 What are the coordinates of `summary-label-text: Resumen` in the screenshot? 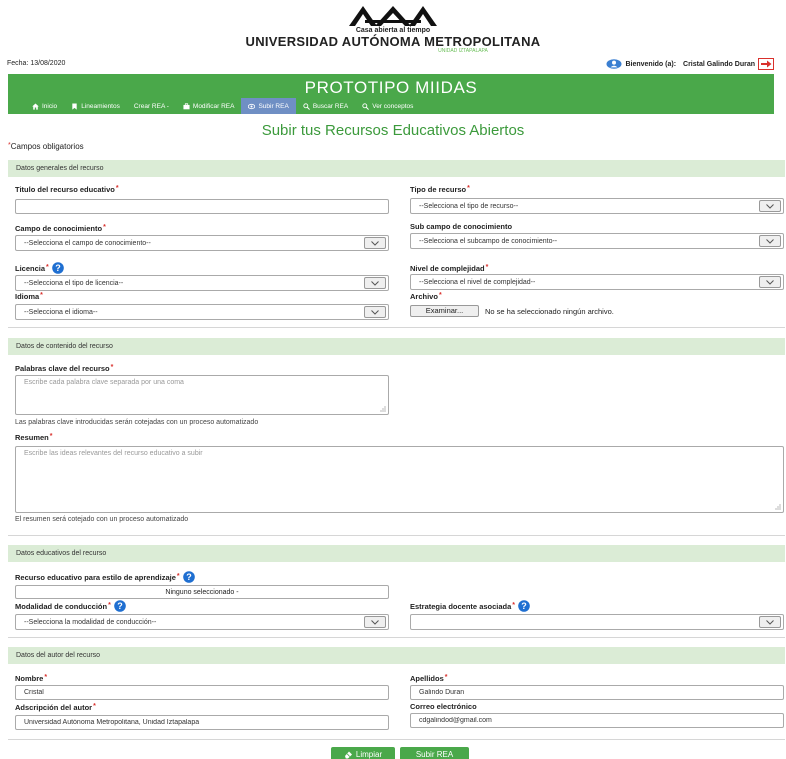 It's located at (32, 437).